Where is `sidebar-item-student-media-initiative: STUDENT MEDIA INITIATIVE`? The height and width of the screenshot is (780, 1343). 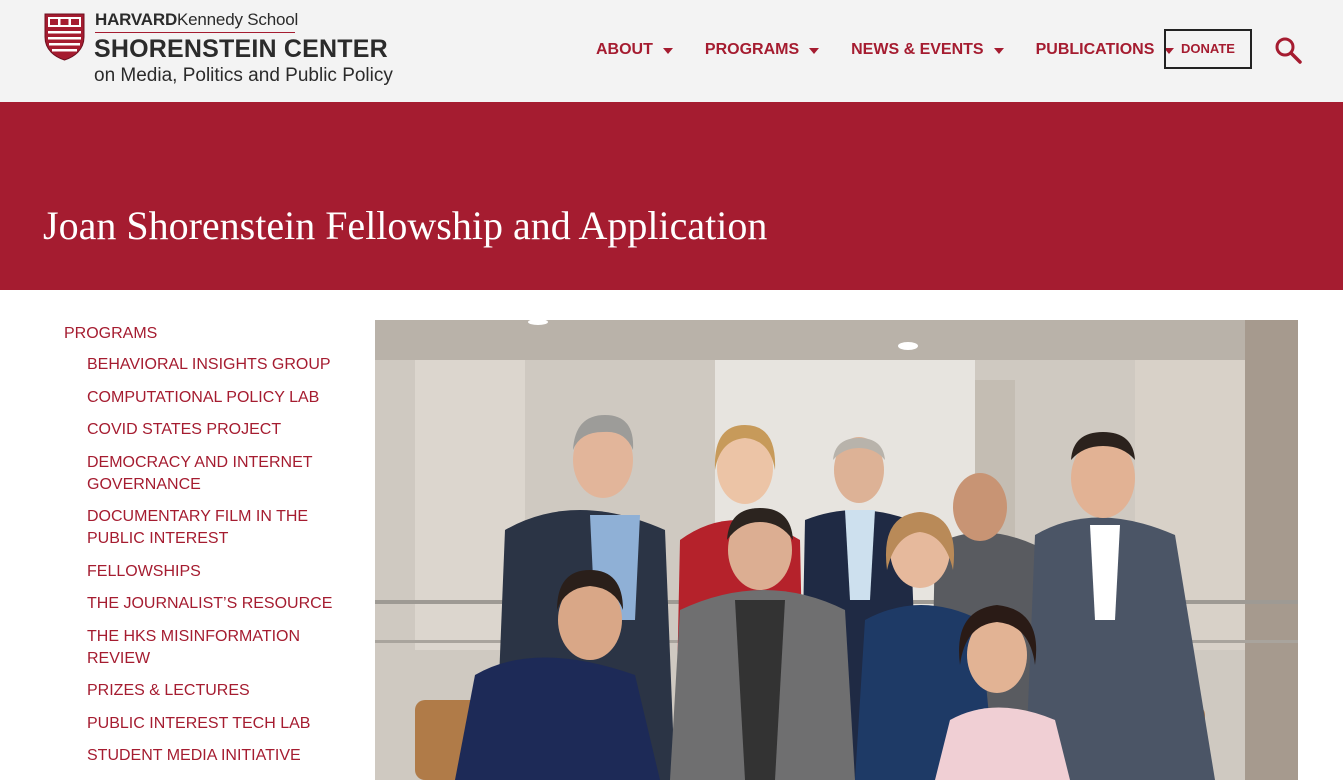
sidebar-item-student-media-initiative: STUDENT MEDIA INITIATIVE is located at coordinates (215, 756).